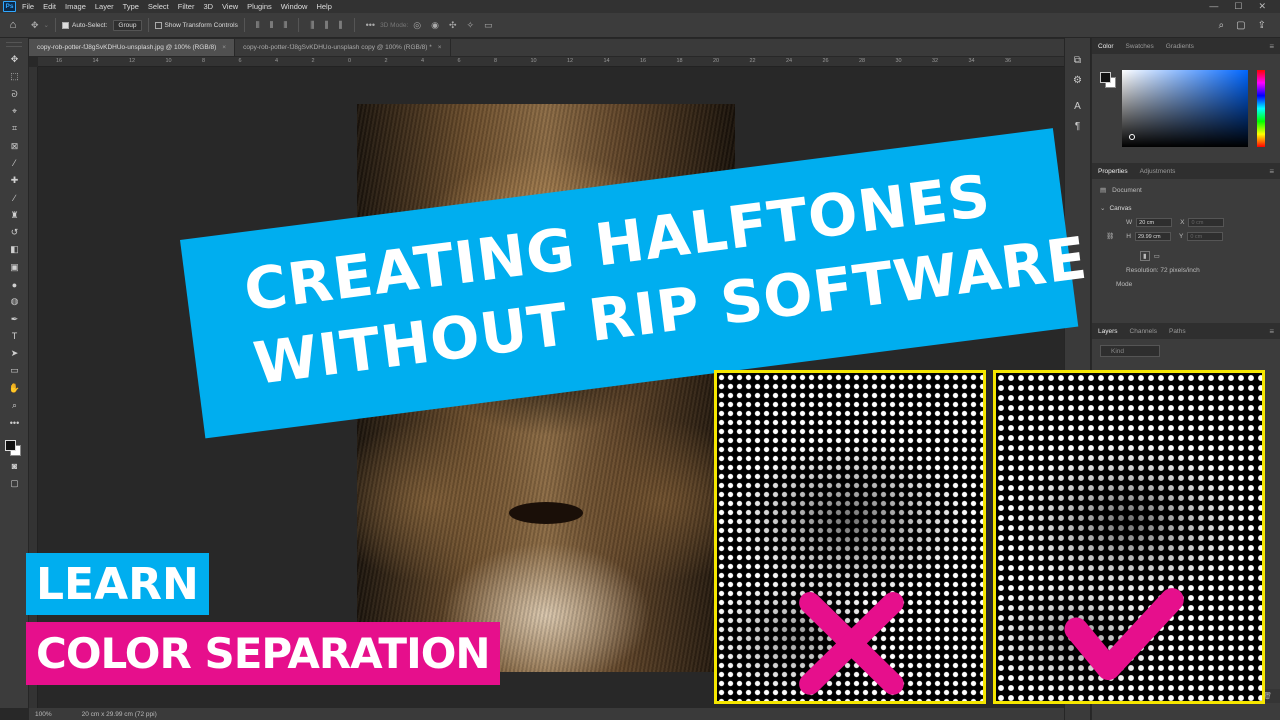 The height and width of the screenshot is (720, 1280). What do you see at coordinates (127, 25) in the screenshot?
I see `auto-select-dropdown: Group` at bounding box center [127, 25].